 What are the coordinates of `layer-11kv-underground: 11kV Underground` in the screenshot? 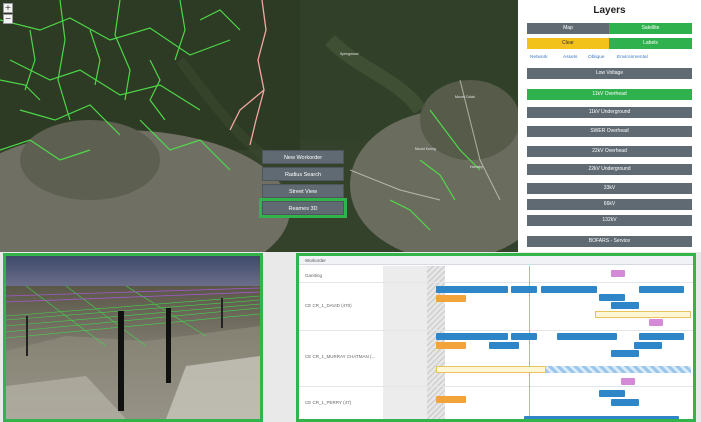 It's located at (609, 112).